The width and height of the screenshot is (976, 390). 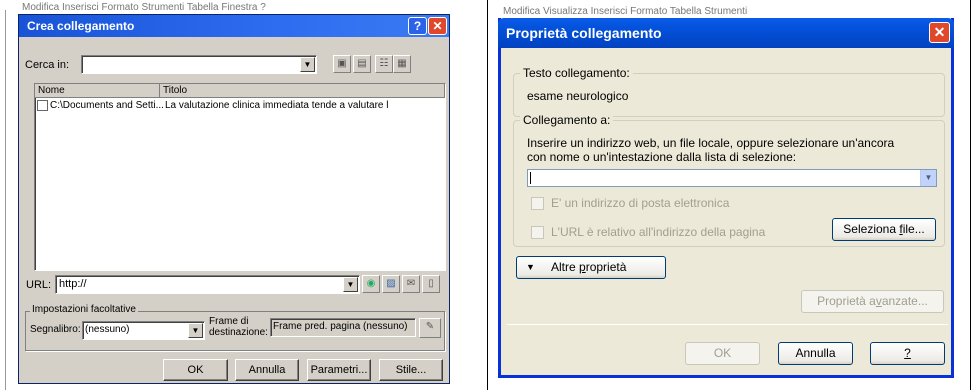 What do you see at coordinates (39, 285) in the screenshot?
I see `url-label: URL:` at bounding box center [39, 285].